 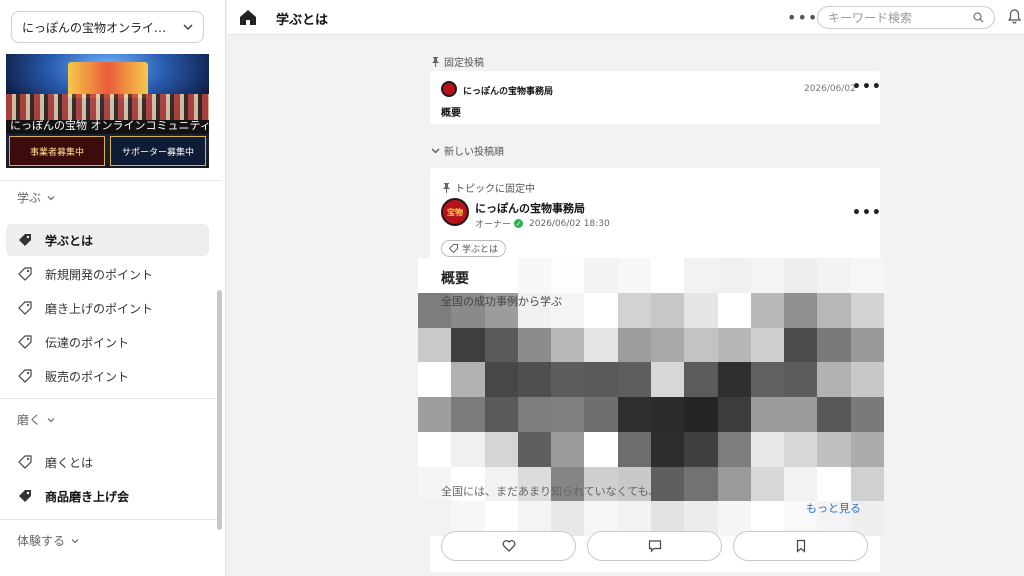 I want to click on banner-title: にっぽんの宝物 オンラインコミュニティ, so click(x=109, y=125).